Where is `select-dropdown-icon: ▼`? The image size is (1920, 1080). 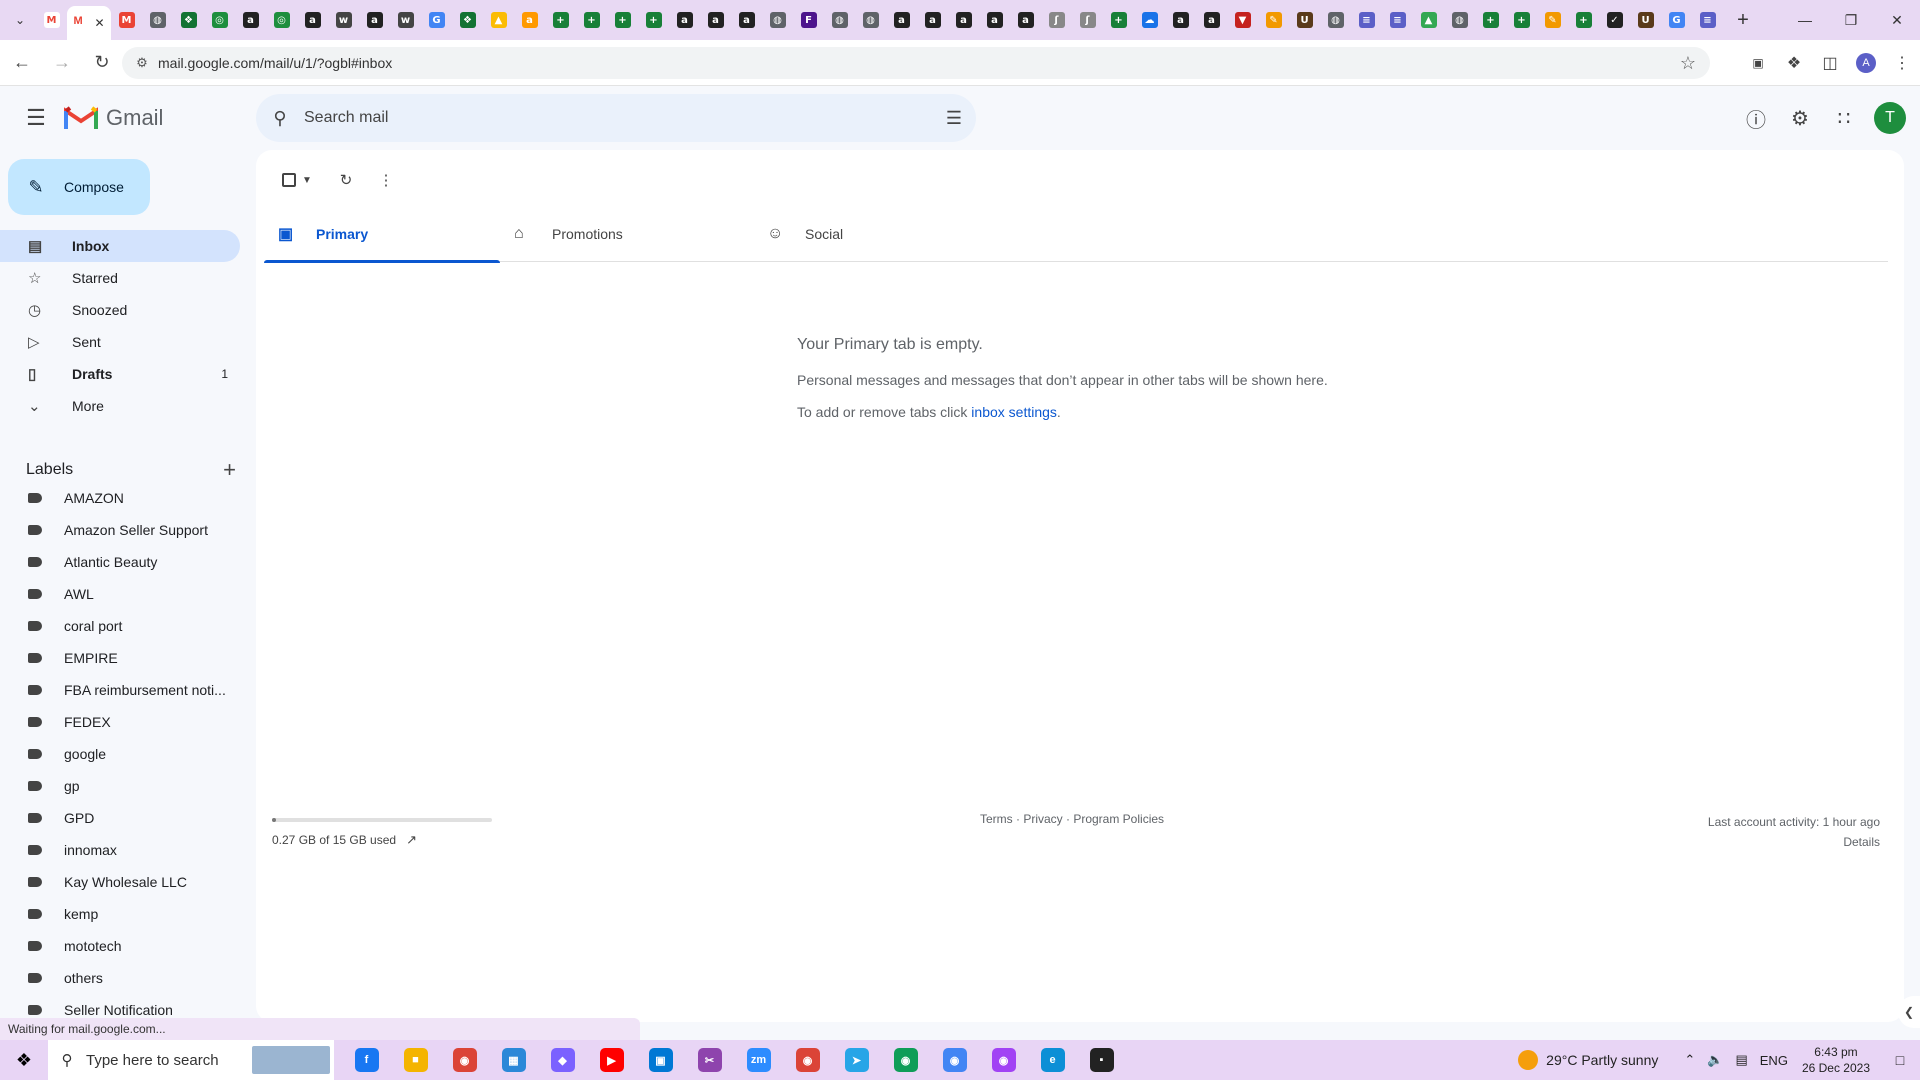
select-dropdown-icon: ▼ is located at coordinates (307, 180).